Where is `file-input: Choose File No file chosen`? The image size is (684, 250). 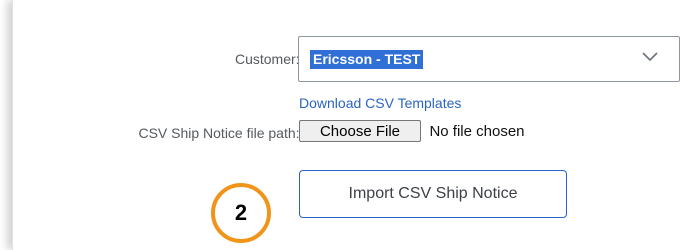 file-input: Choose File No file chosen is located at coordinates (412, 132).